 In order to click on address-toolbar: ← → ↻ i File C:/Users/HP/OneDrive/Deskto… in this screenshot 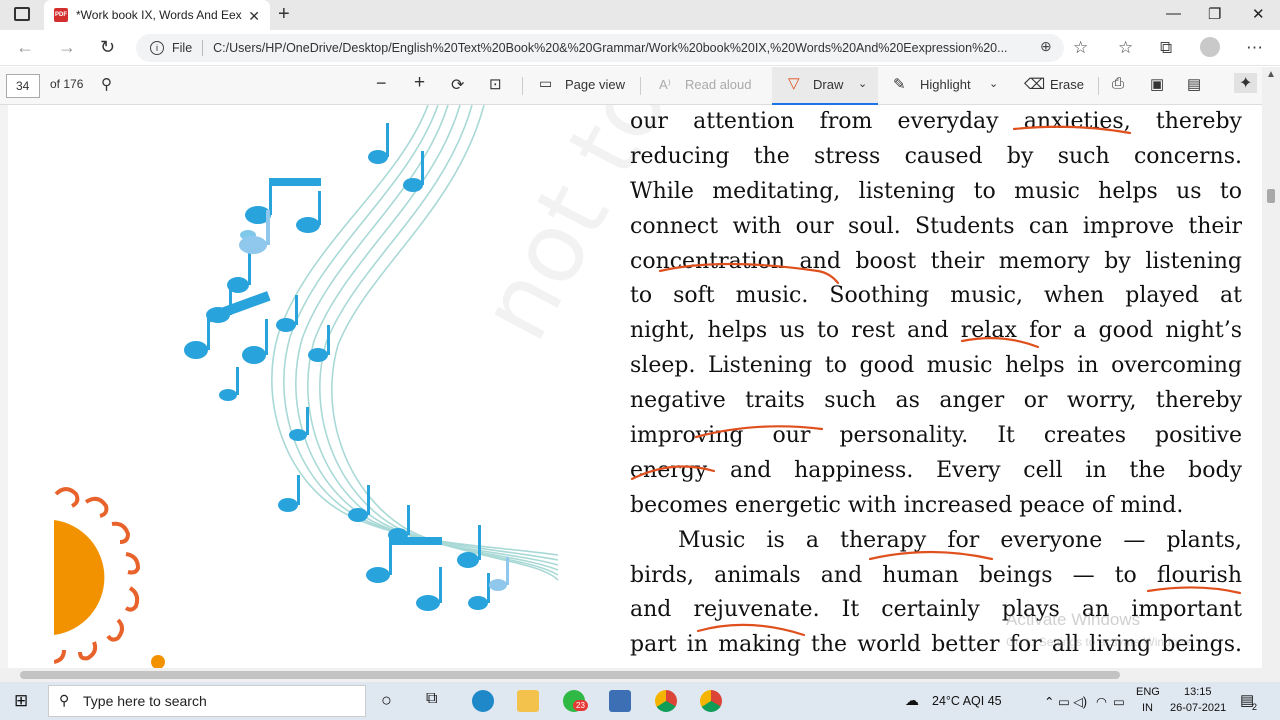, I will do `click(640, 48)`.